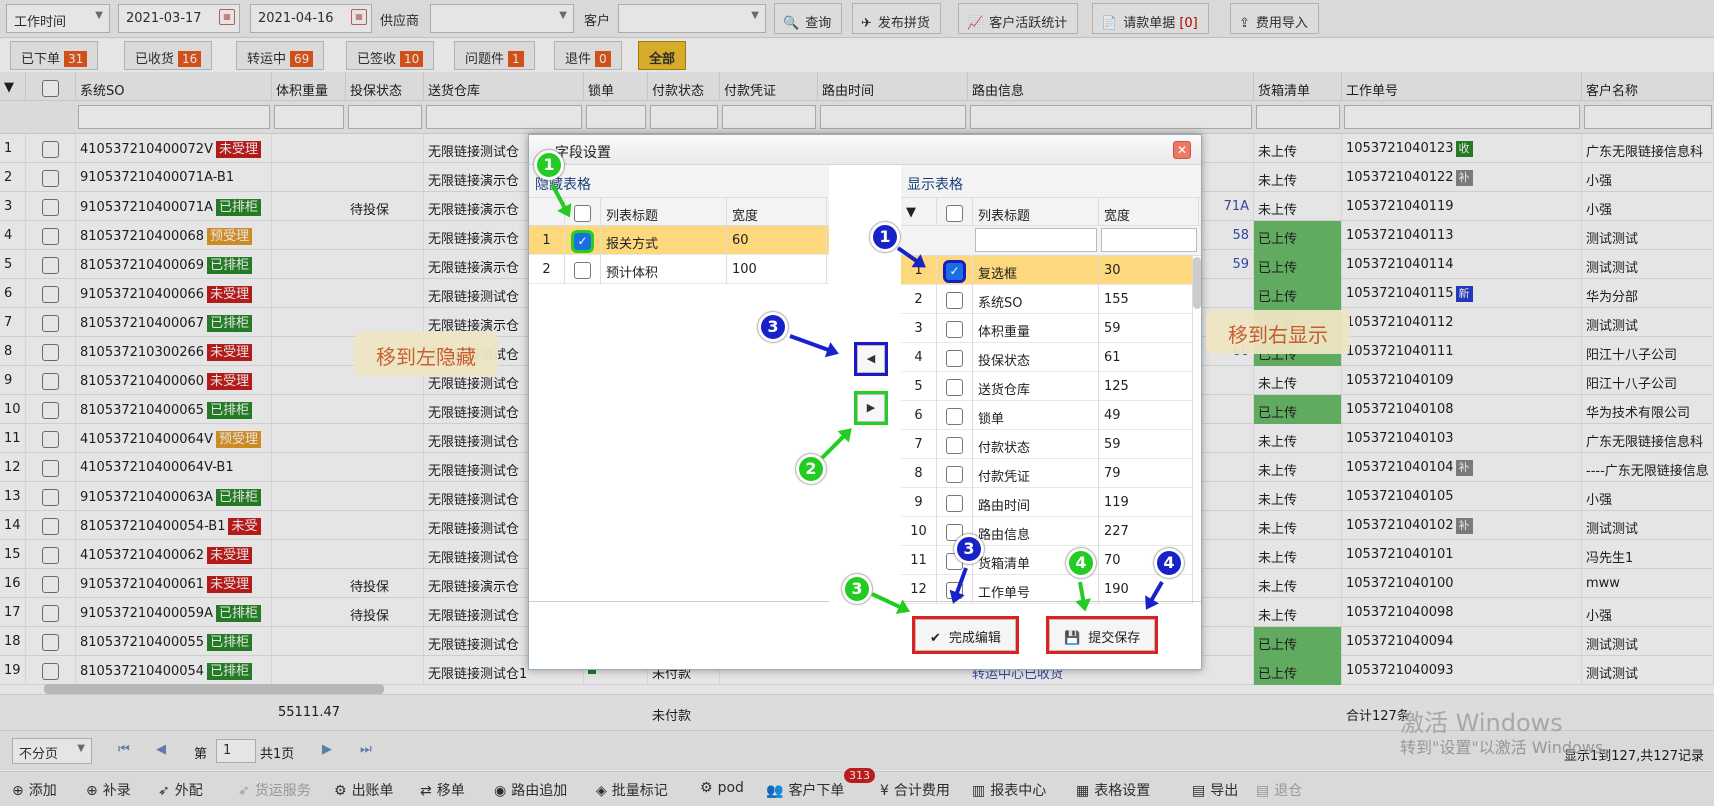 The height and width of the screenshot is (806, 1714). What do you see at coordinates (1102, 635) in the screenshot?
I see `submit-save-button: 💾 提交保存` at bounding box center [1102, 635].